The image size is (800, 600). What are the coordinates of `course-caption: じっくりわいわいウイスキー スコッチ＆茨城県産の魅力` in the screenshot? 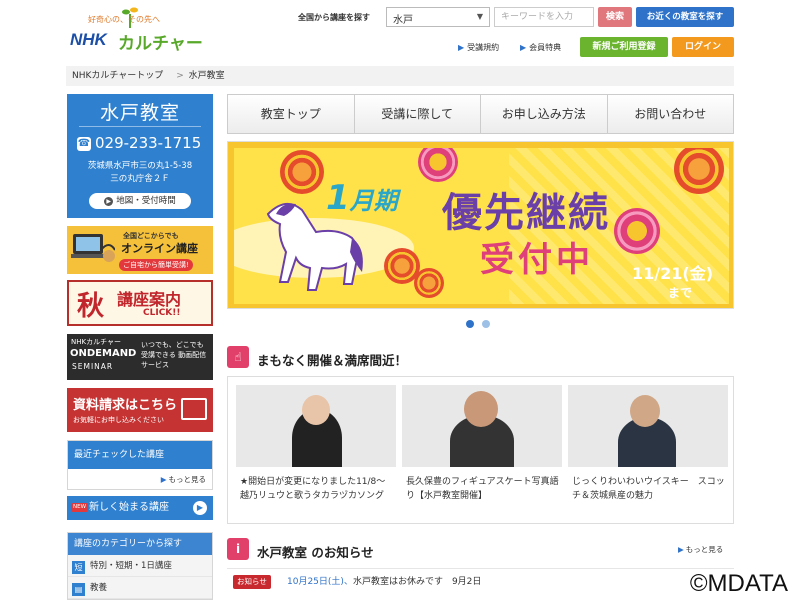 It's located at (648, 489).